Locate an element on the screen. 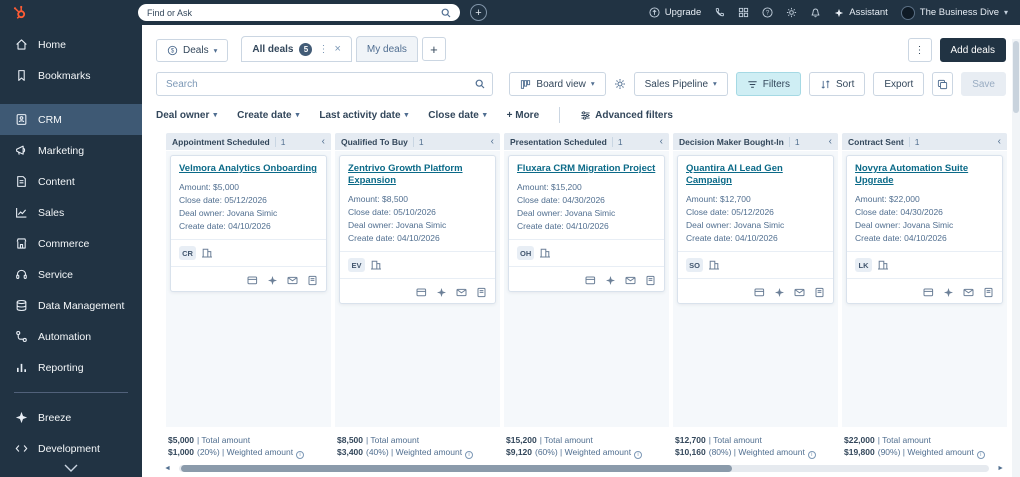  object-switcher-button: $ Deals ▾ is located at coordinates (192, 50).